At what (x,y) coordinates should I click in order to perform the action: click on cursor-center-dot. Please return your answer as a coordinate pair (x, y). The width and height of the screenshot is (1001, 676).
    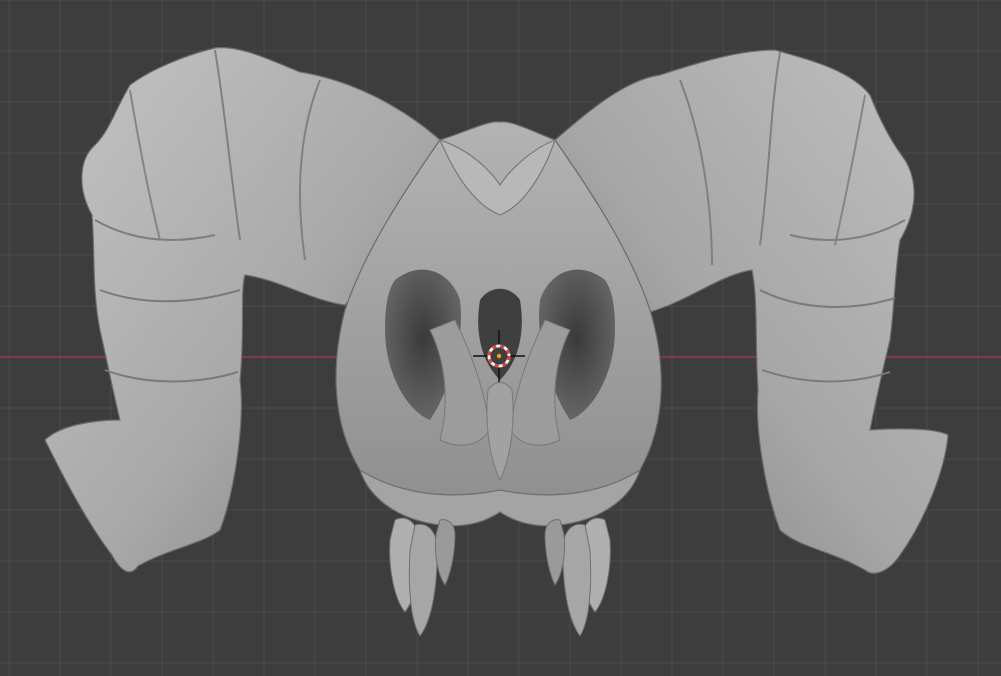
    Looking at the image, I should click on (499, 356).